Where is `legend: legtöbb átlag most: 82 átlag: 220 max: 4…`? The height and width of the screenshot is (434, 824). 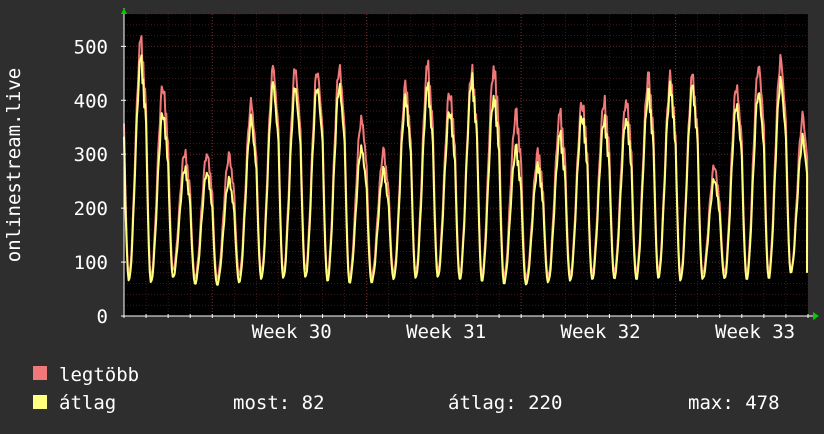 legend: legtöbb átlag most: 82 átlag: 220 max: 4… is located at coordinates (406, 389).